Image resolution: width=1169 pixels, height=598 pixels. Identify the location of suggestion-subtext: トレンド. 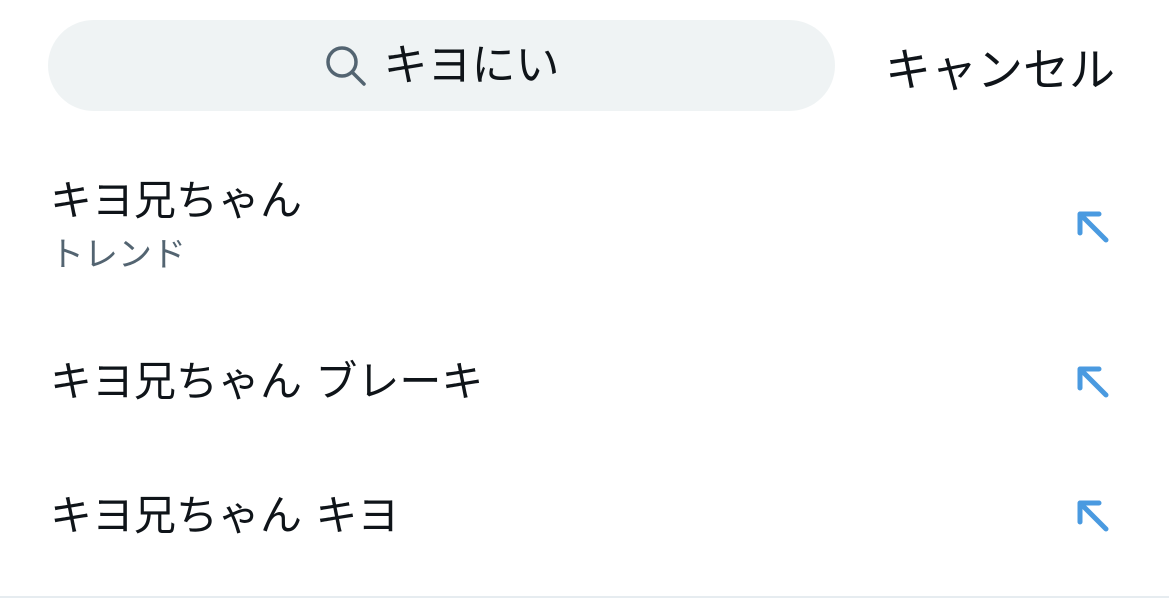
(118, 255).